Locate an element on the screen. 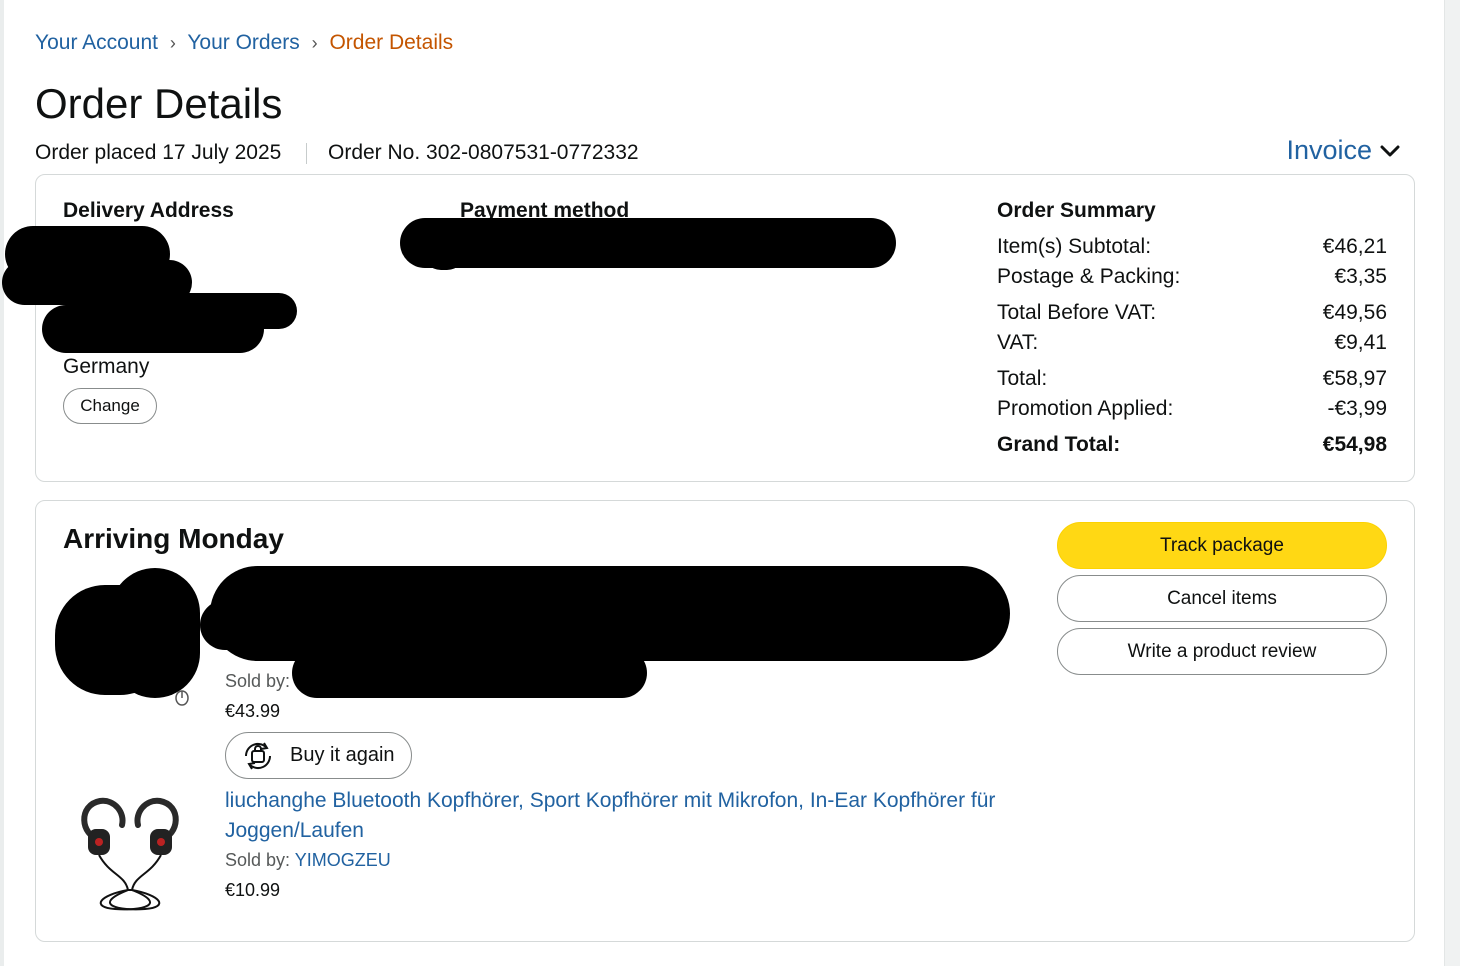 The height and width of the screenshot is (966, 1460). summary-value-subtotal: €46,21 is located at coordinates (1354, 246).